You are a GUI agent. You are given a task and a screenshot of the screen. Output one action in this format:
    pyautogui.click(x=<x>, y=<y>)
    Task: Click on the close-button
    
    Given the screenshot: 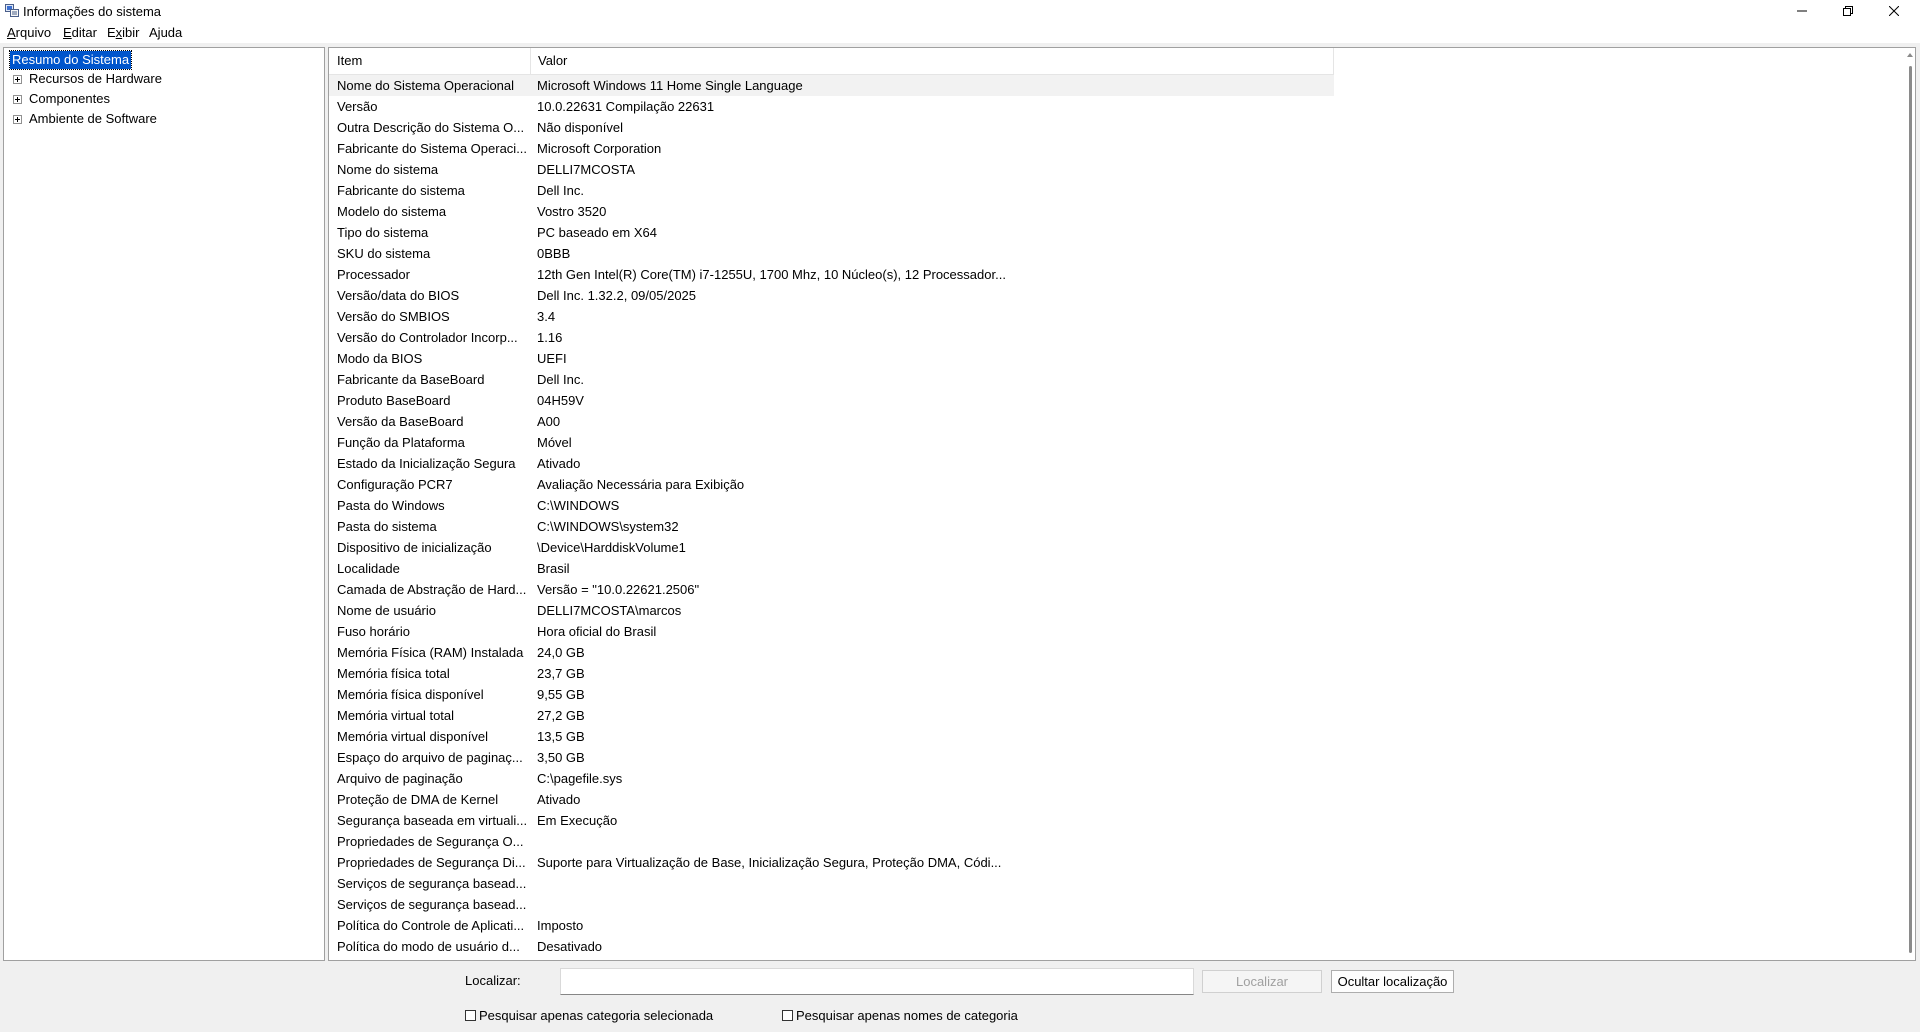 What is the action you would take?
    pyautogui.click(x=1894, y=11)
    